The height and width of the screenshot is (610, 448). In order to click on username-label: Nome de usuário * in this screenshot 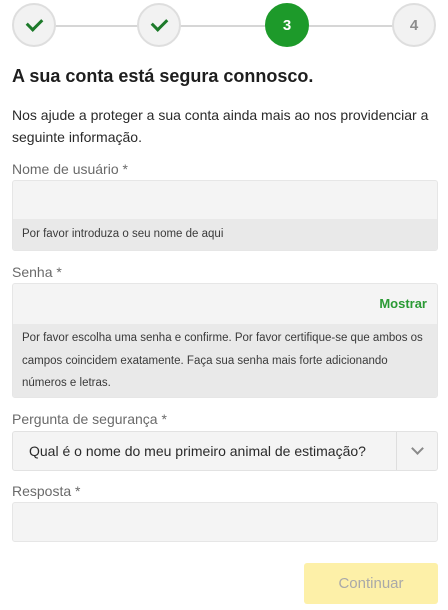, I will do `click(70, 169)`.